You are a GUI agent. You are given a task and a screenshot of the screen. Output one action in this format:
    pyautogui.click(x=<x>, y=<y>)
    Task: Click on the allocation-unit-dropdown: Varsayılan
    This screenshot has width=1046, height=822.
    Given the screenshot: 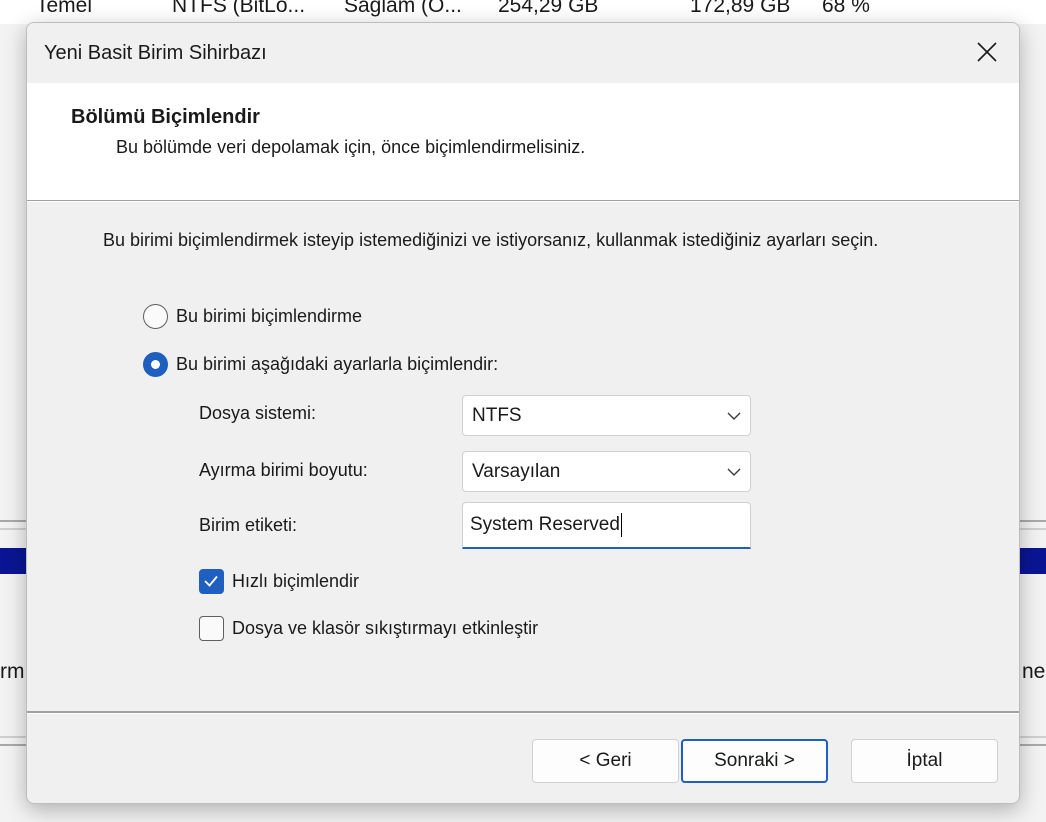 What is the action you would take?
    pyautogui.click(x=606, y=471)
    